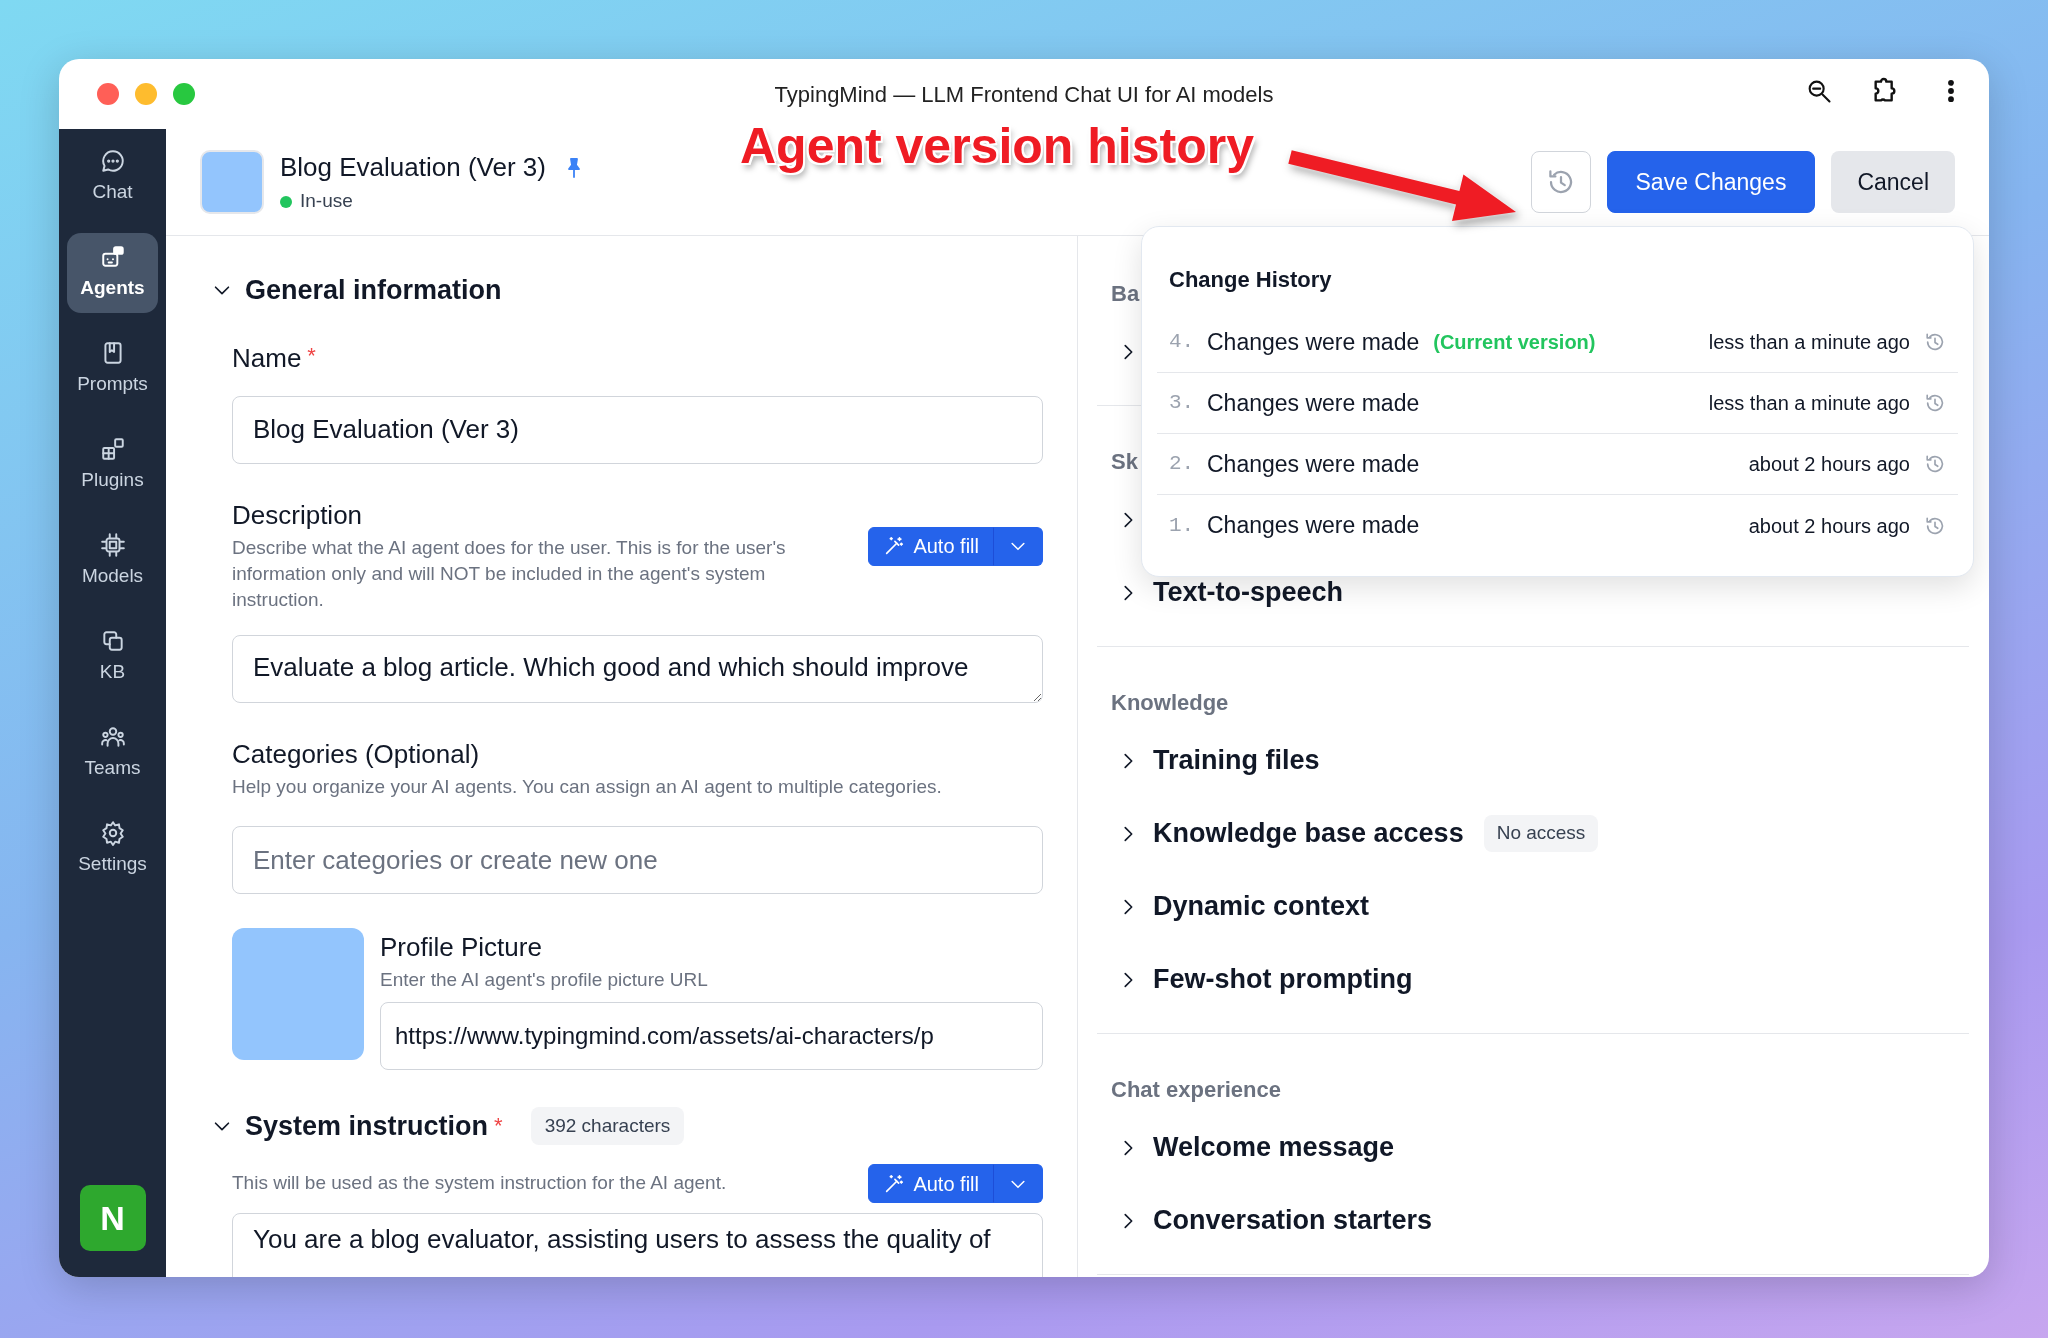  Describe the element at coordinates (637, 429) in the screenshot. I see `name-input: Blog Evaluation (Ver 3)` at that location.